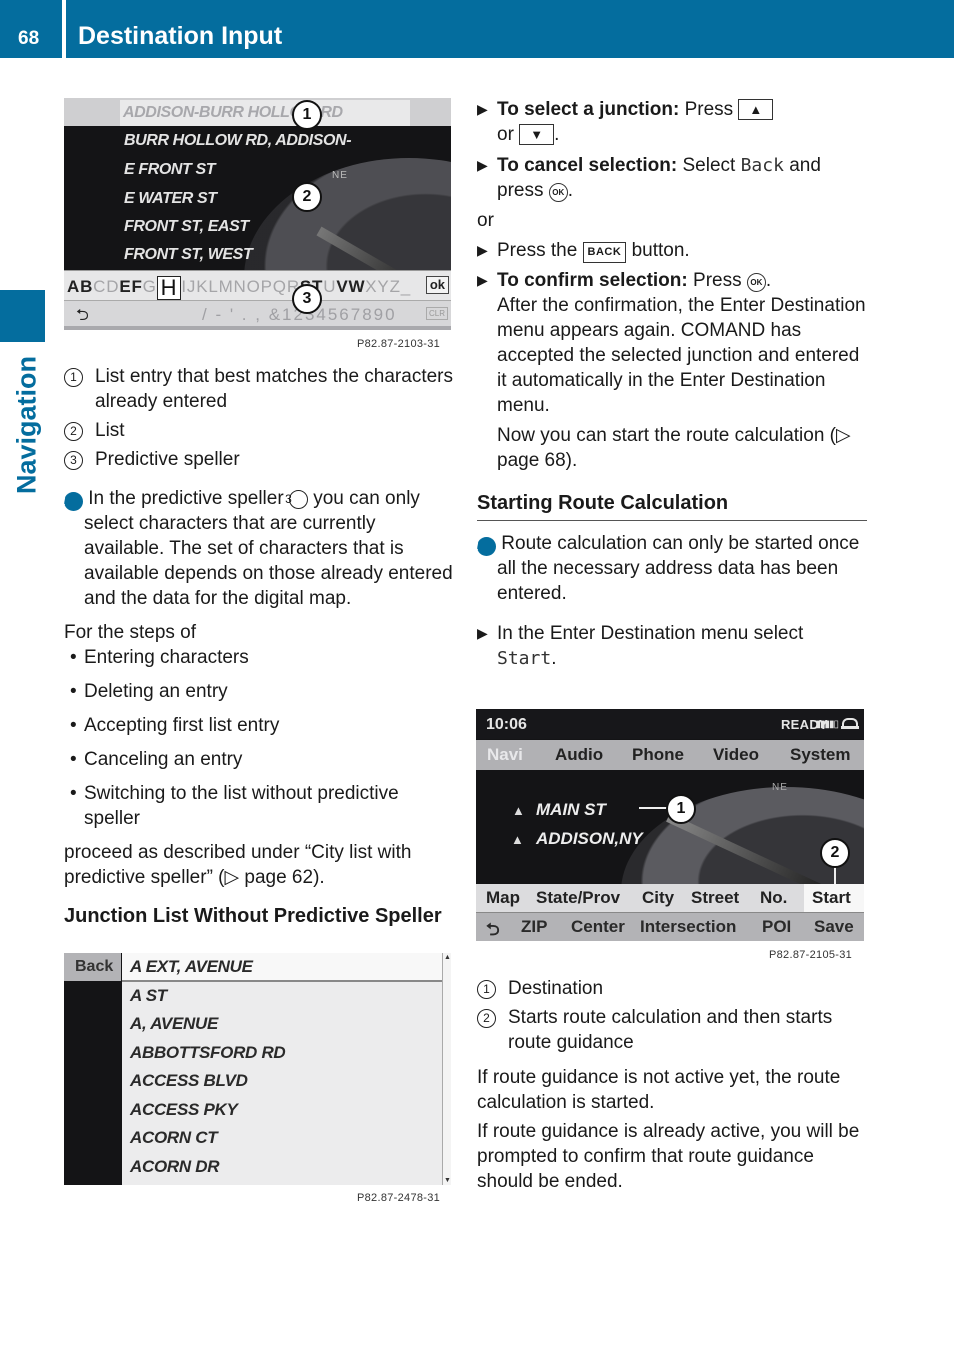 This screenshot has height=1354, width=954. I want to click on list-item: FRONT ST, WEST, so click(188, 255).